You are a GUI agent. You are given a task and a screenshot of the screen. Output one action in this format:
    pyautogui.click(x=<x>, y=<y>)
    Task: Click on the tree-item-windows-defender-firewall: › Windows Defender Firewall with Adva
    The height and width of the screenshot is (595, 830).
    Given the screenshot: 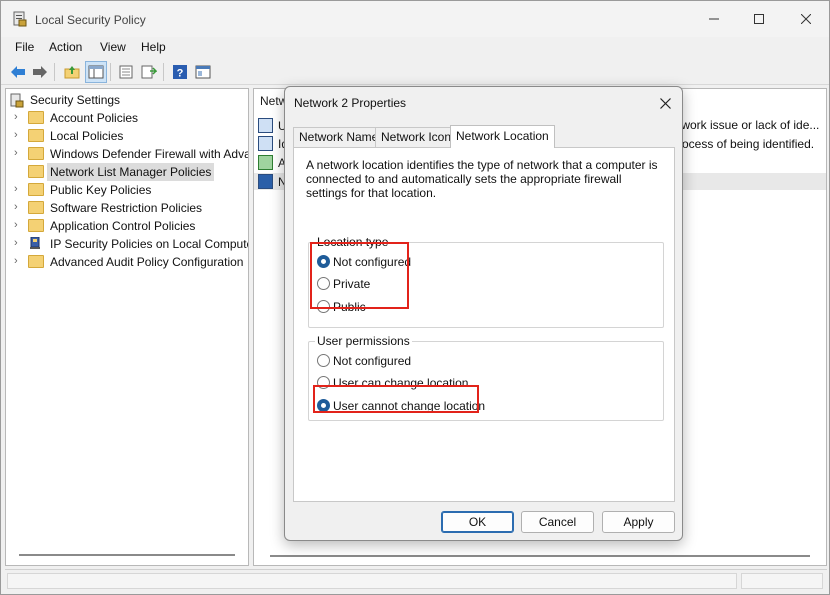 What is the action you would take?
    pyautogui.click(x=127, y=154)
    